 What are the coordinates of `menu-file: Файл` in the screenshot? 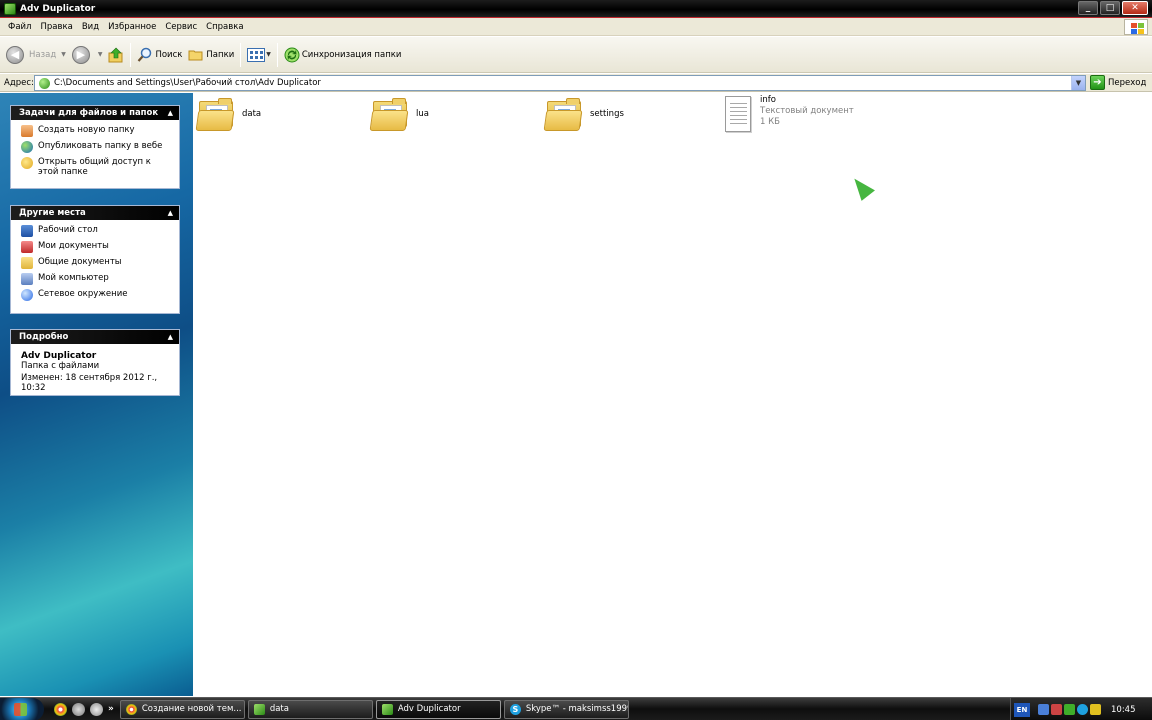 It's located at (19, 27).